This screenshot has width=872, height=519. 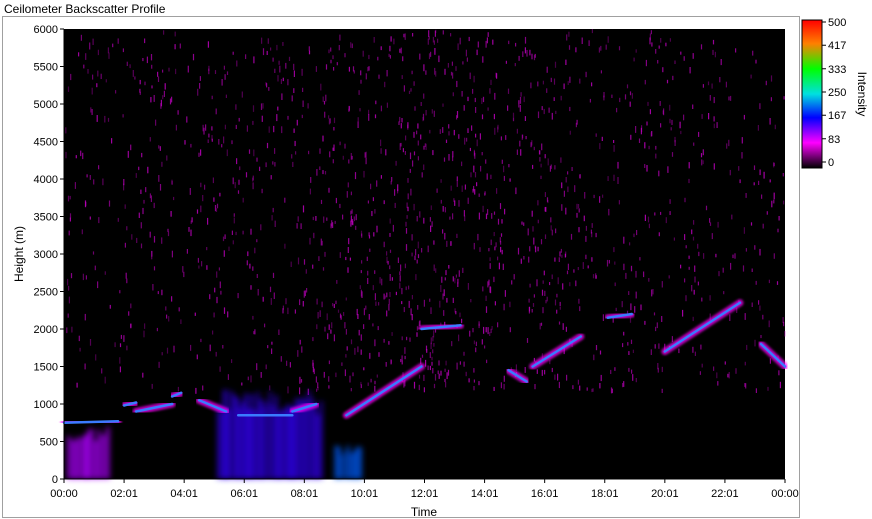 I want to click on y-tick-label: 6000, so click(x=46, y=30).